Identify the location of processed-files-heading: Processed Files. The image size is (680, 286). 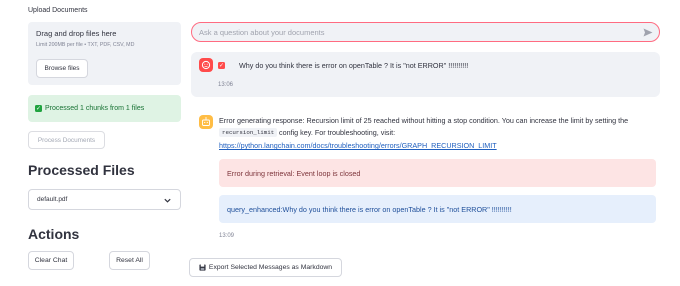
(81, 170).